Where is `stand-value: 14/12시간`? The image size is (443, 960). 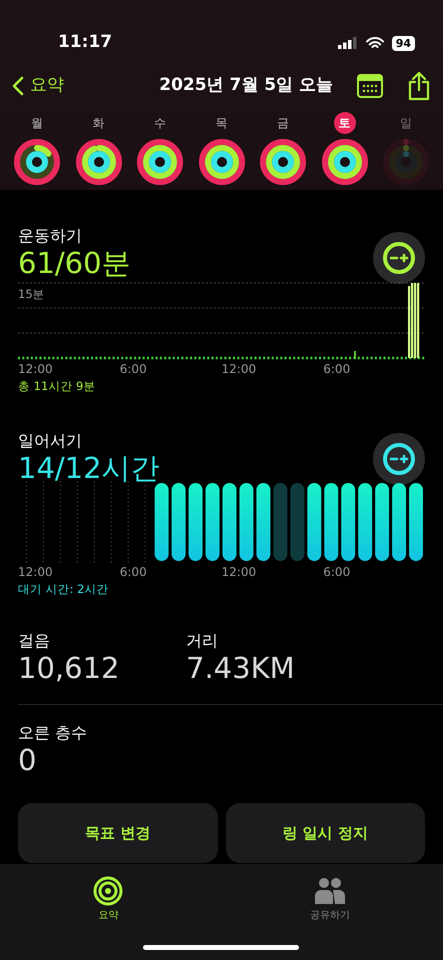 stand-value: 14/12시간 is located at coordinates (89, 469).